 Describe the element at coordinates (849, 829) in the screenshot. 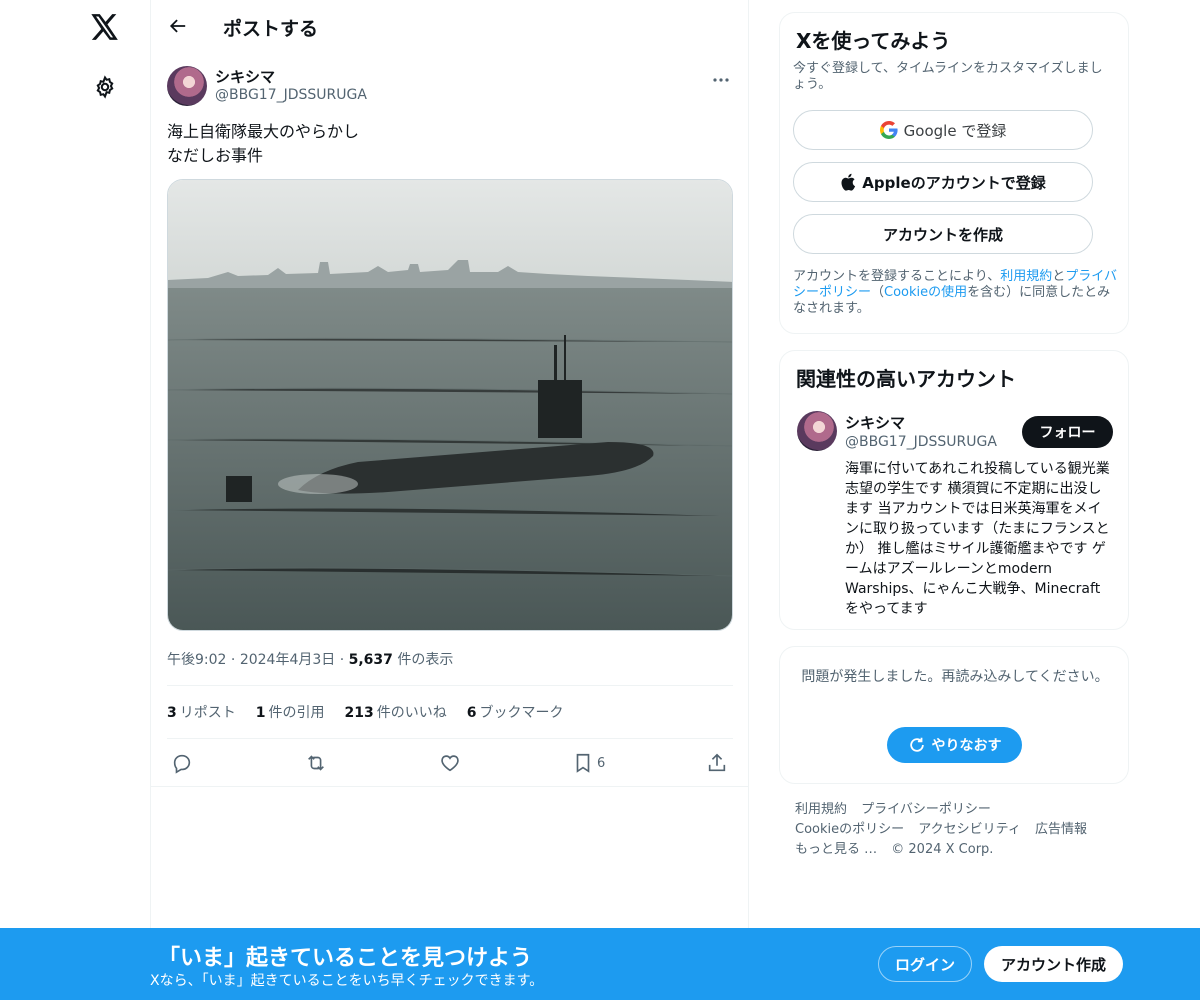

I see `footer-link-cookie: Cookieのポリシー` at that location.